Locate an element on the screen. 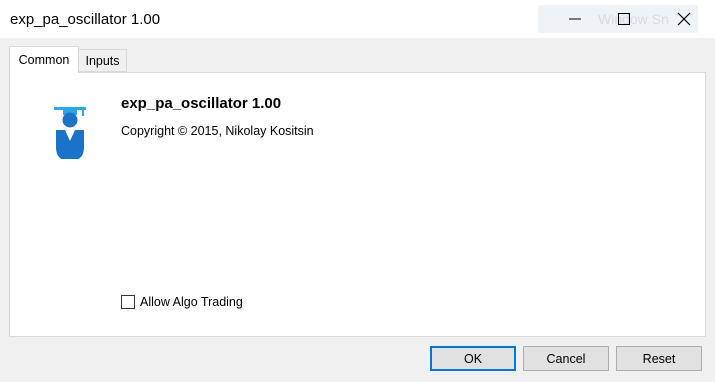 The image size is (715, 382). window-title: exp_pa_oscillator 1.00 is located at coordinates (85, 19).